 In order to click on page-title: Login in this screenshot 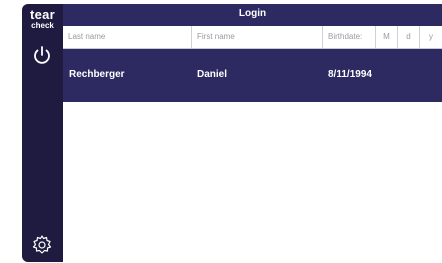, I will do `click(252, 13)`.